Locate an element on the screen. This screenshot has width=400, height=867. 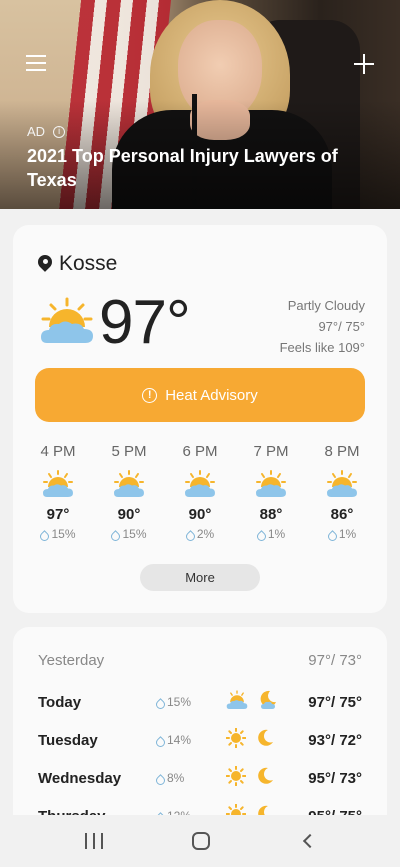
ad-text: AD is located at coordinates (36, 131).